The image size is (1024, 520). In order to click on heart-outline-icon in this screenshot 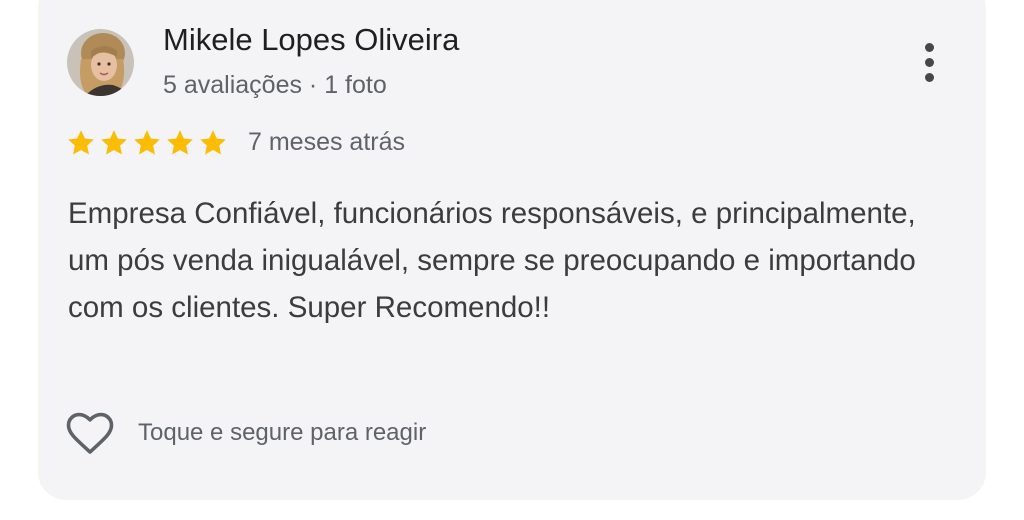, I will do `click(90, 433)`.